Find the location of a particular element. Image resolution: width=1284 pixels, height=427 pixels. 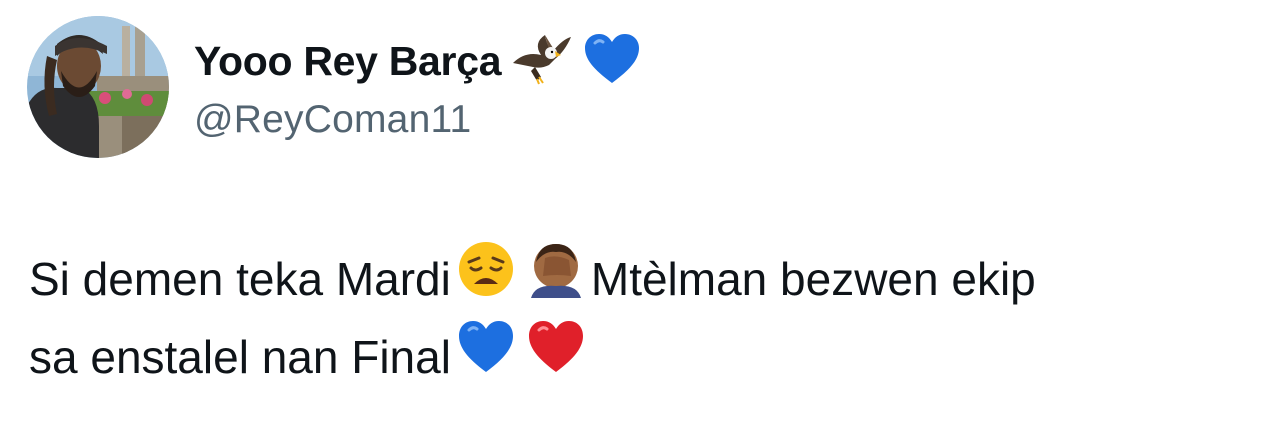

avatar is located at coordinates (98, 87).